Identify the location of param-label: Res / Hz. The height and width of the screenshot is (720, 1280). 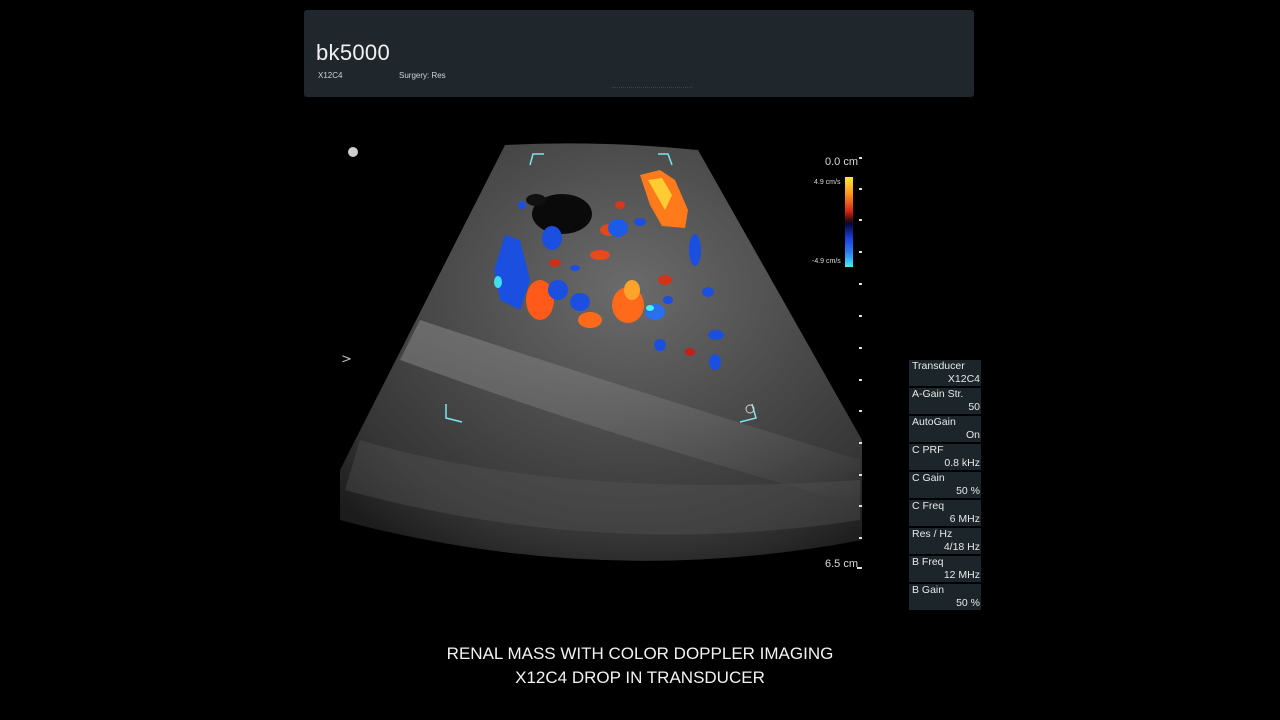
(932, 534).